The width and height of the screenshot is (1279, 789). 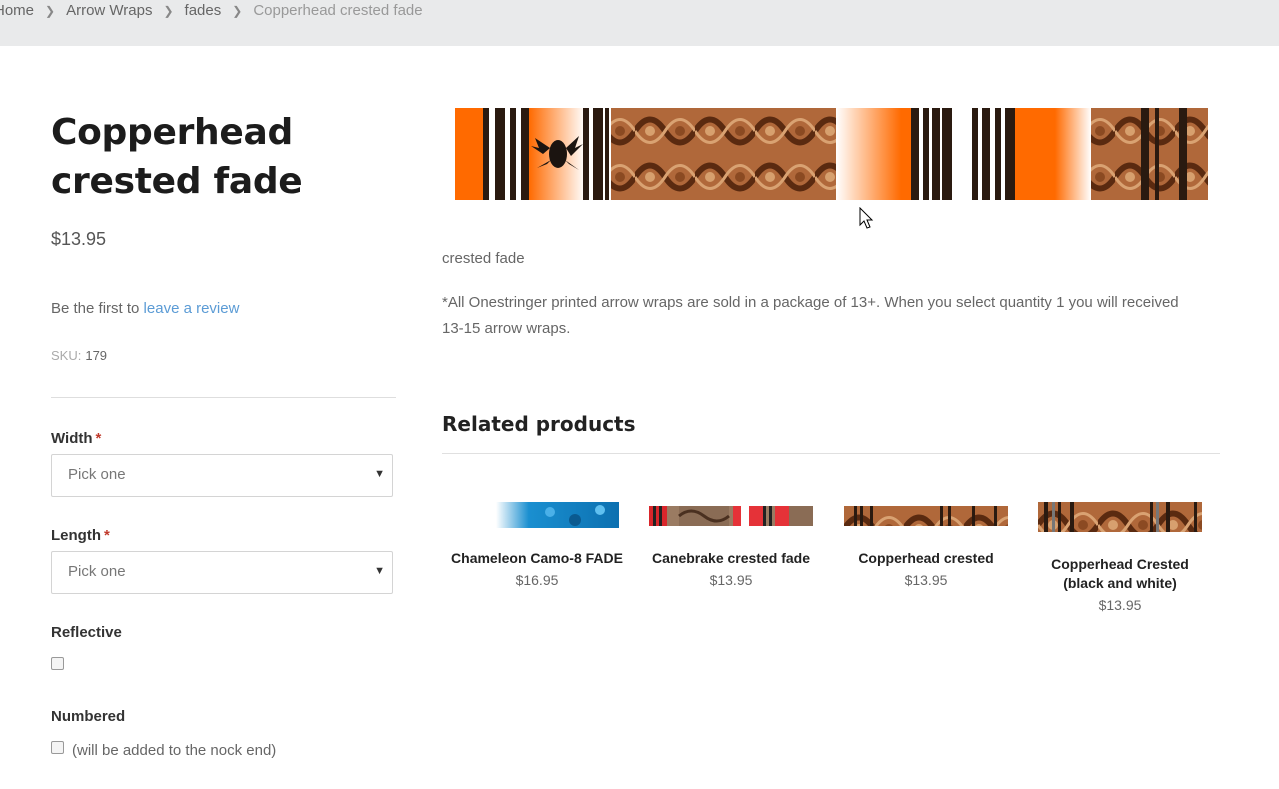 I want to click on length-select-value: Pick one, so click(x=97, y=571).